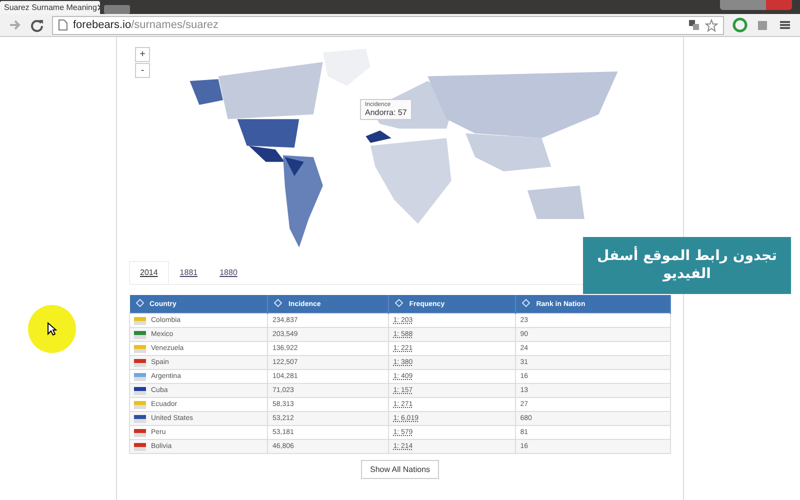 Image resolution: width=800 pixels, height=500 pixels. I want to click on forward-icon, so click(15, 25).